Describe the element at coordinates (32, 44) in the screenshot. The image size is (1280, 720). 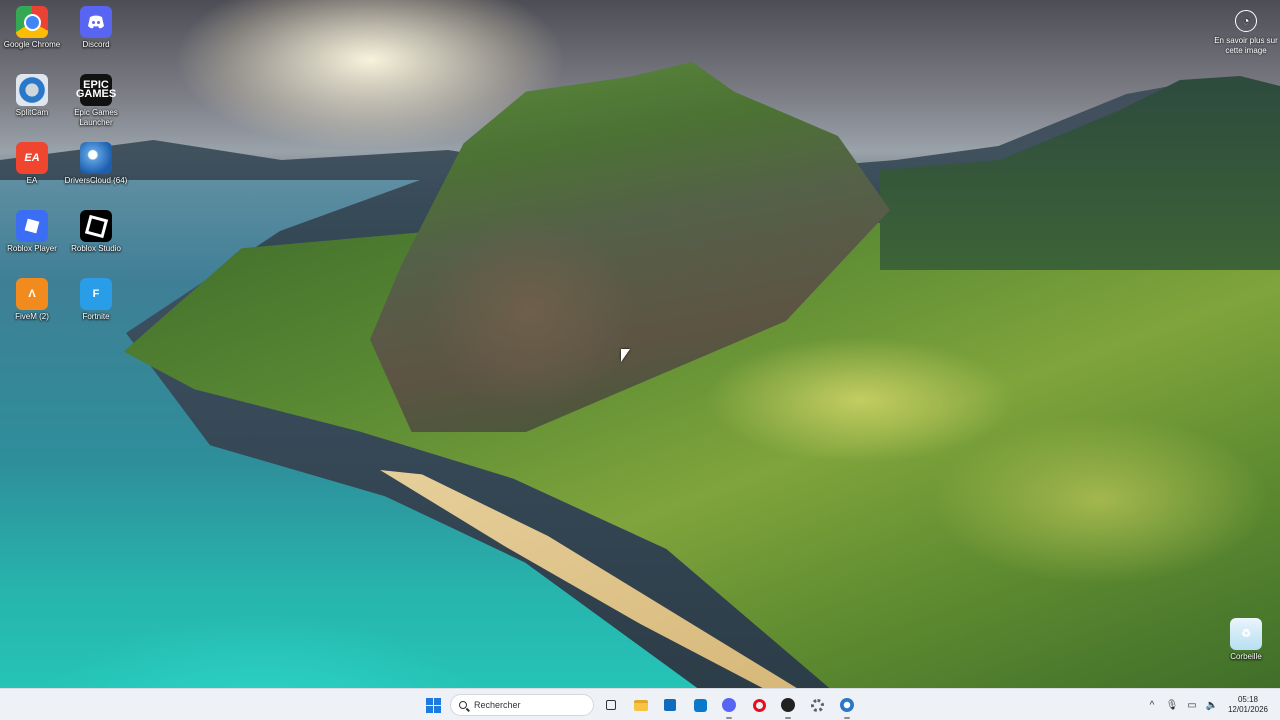
I see `desktop-icon-label: Google Chrome` at that location.